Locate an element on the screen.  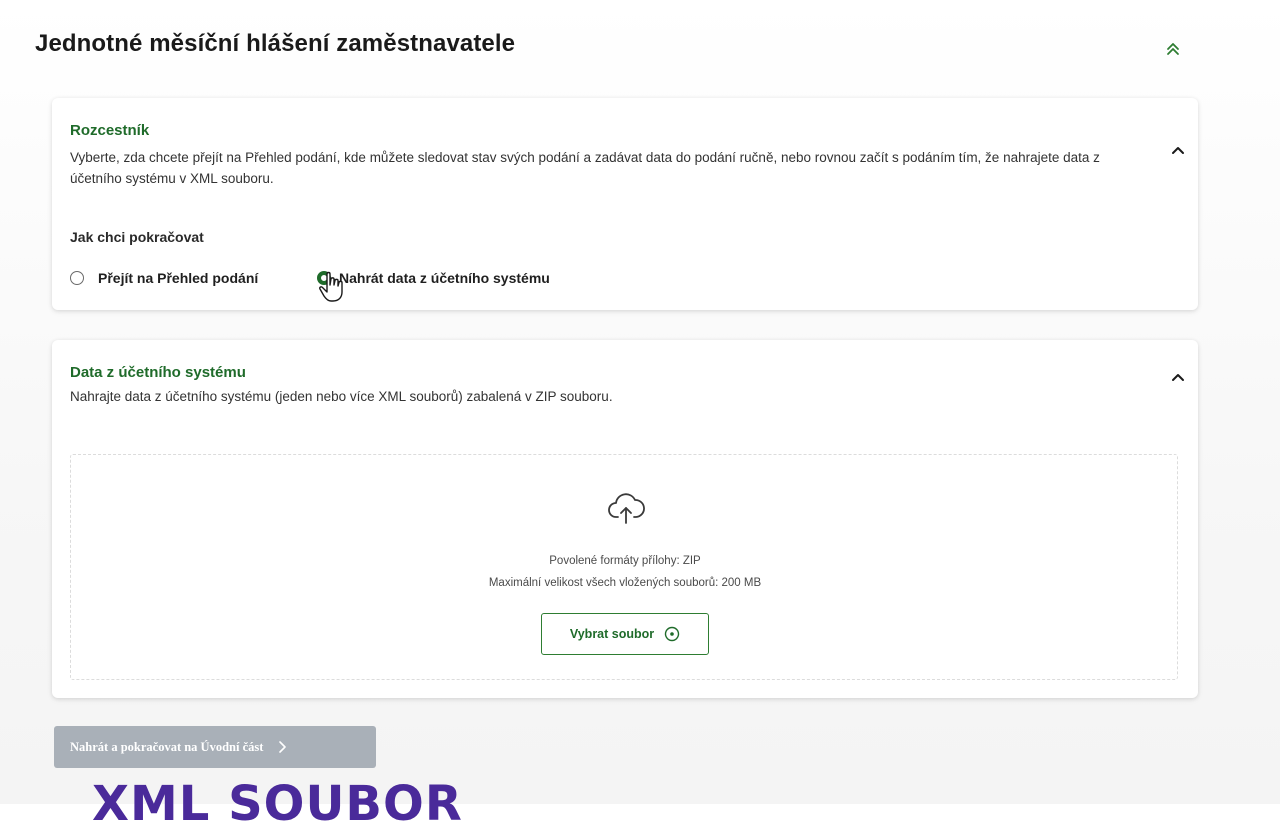
double-chevron-up-icon is located at coordinates (1173, 49).